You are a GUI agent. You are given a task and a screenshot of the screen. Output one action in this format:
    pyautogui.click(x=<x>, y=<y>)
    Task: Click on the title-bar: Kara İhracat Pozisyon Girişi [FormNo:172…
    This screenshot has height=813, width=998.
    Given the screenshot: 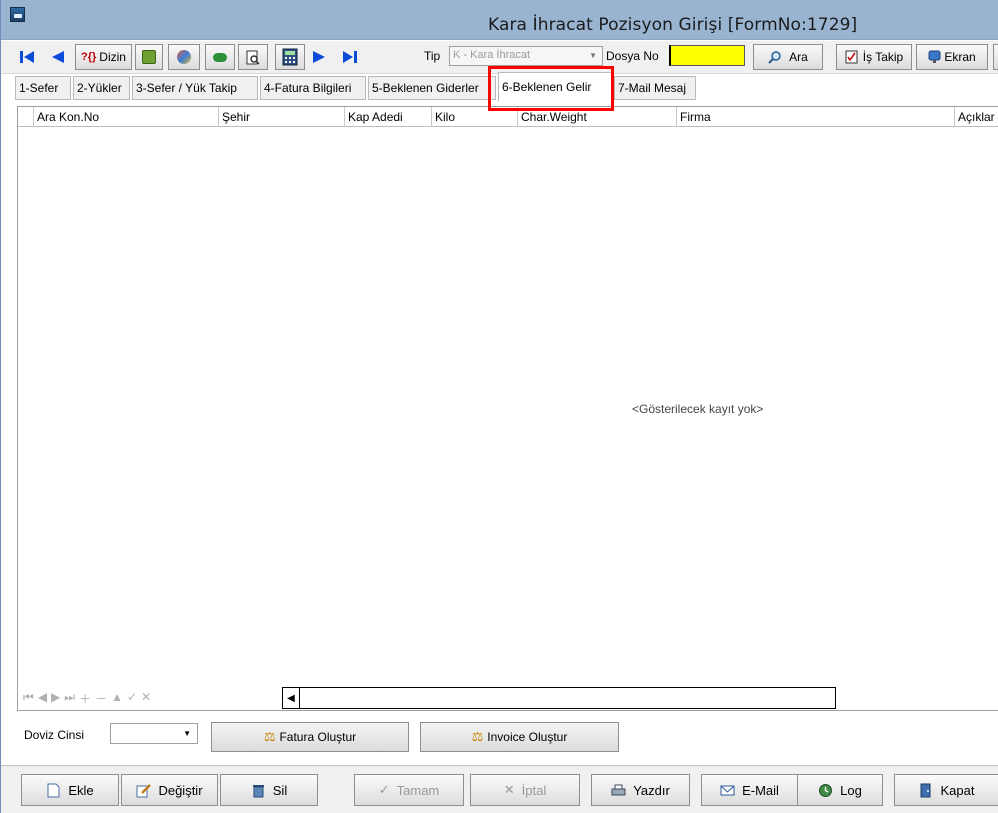 What is the action you would take?
    pyautogui.click(x=499, y=20)
    